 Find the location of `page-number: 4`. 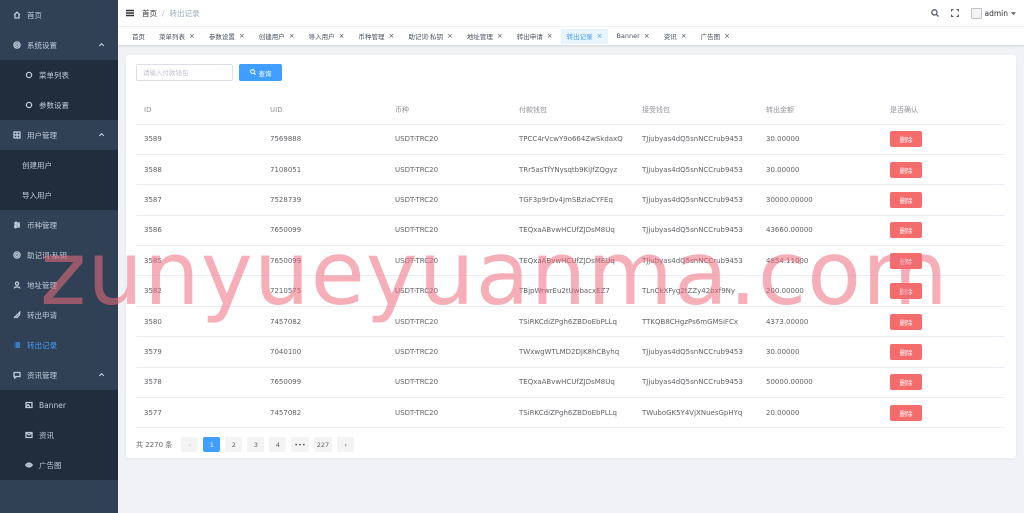

page-number: 4 is located at coordinates (278, 444).